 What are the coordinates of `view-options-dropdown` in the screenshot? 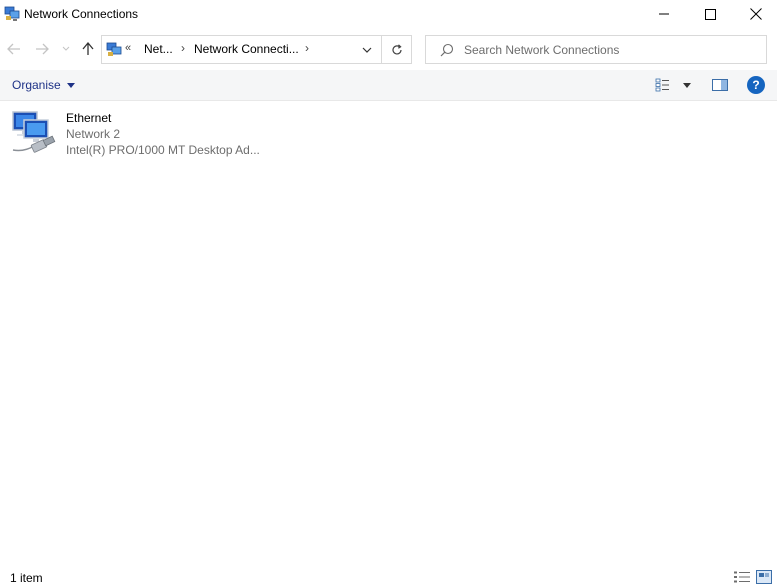 It's located at (687, 85).